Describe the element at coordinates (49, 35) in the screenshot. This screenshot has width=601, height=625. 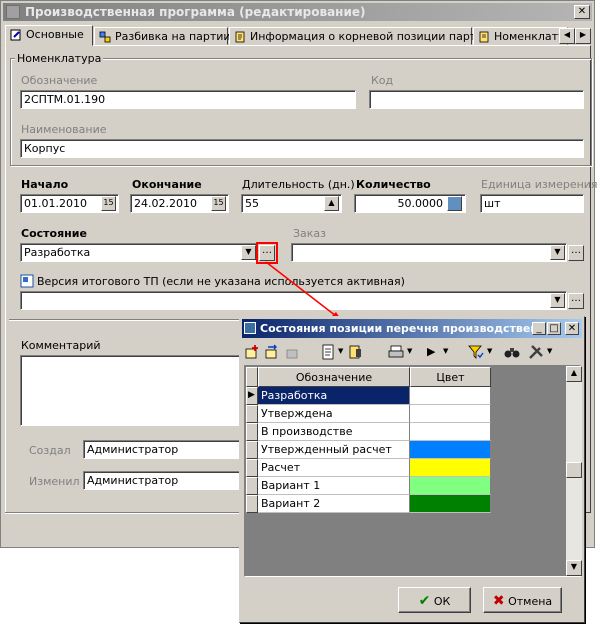
I see `tab-main: Основные` at that location.